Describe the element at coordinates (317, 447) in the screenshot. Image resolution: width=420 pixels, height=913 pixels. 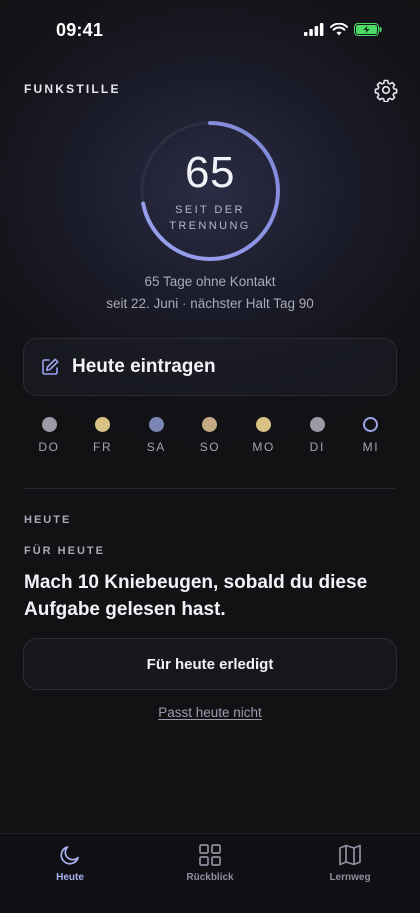
I see `day-label: DI` at that location.